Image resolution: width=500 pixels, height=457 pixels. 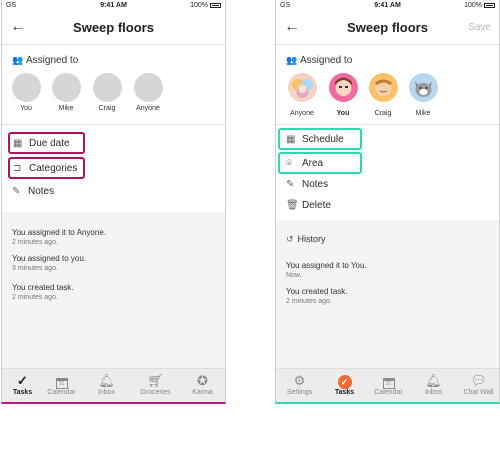 What do you see at coordinates (299, 380) in the screenshot?
I see `gear-icon: ⚙` at bounding box center [299, 380].